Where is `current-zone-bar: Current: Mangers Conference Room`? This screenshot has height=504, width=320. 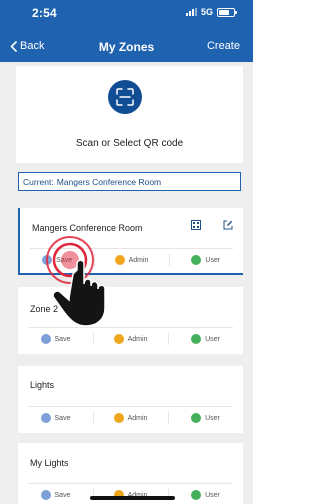
current-zone-bar: Current: Mangers Conference Room is located at coordinates (129, 181).